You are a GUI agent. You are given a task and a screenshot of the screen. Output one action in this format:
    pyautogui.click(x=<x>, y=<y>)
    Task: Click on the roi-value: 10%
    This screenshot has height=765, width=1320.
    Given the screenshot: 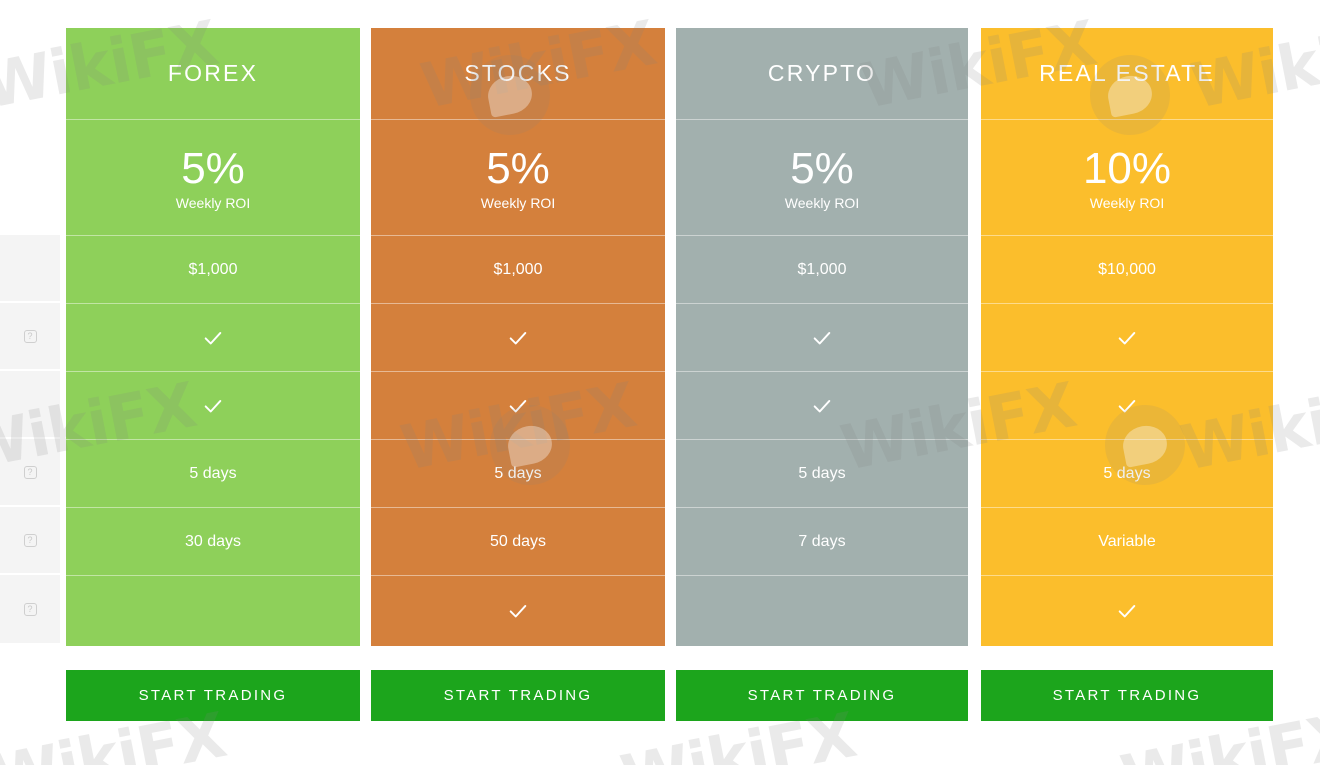 What is the action you would take?
    pyautogui.click(x=1127, y=168)
    